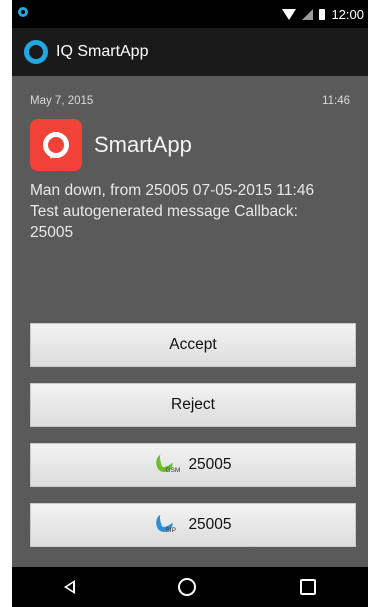  What do you see at coordinates (56, 145) in the screenshot?
I see `smartapp-icon` at bounding box center [56, 145].